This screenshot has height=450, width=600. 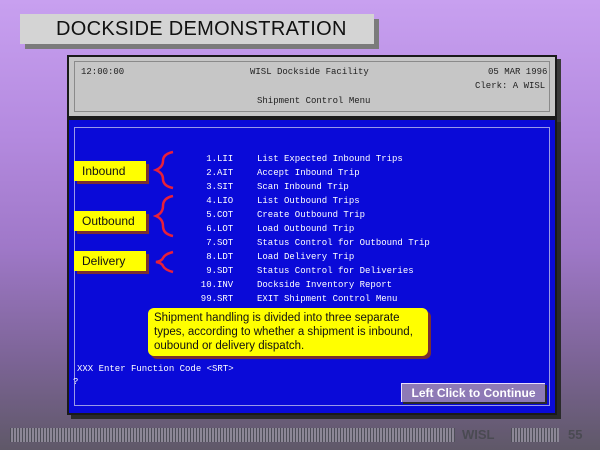 I want to click on menu-item-description: Accept Inbound Trip, so click(x=308, y=173).